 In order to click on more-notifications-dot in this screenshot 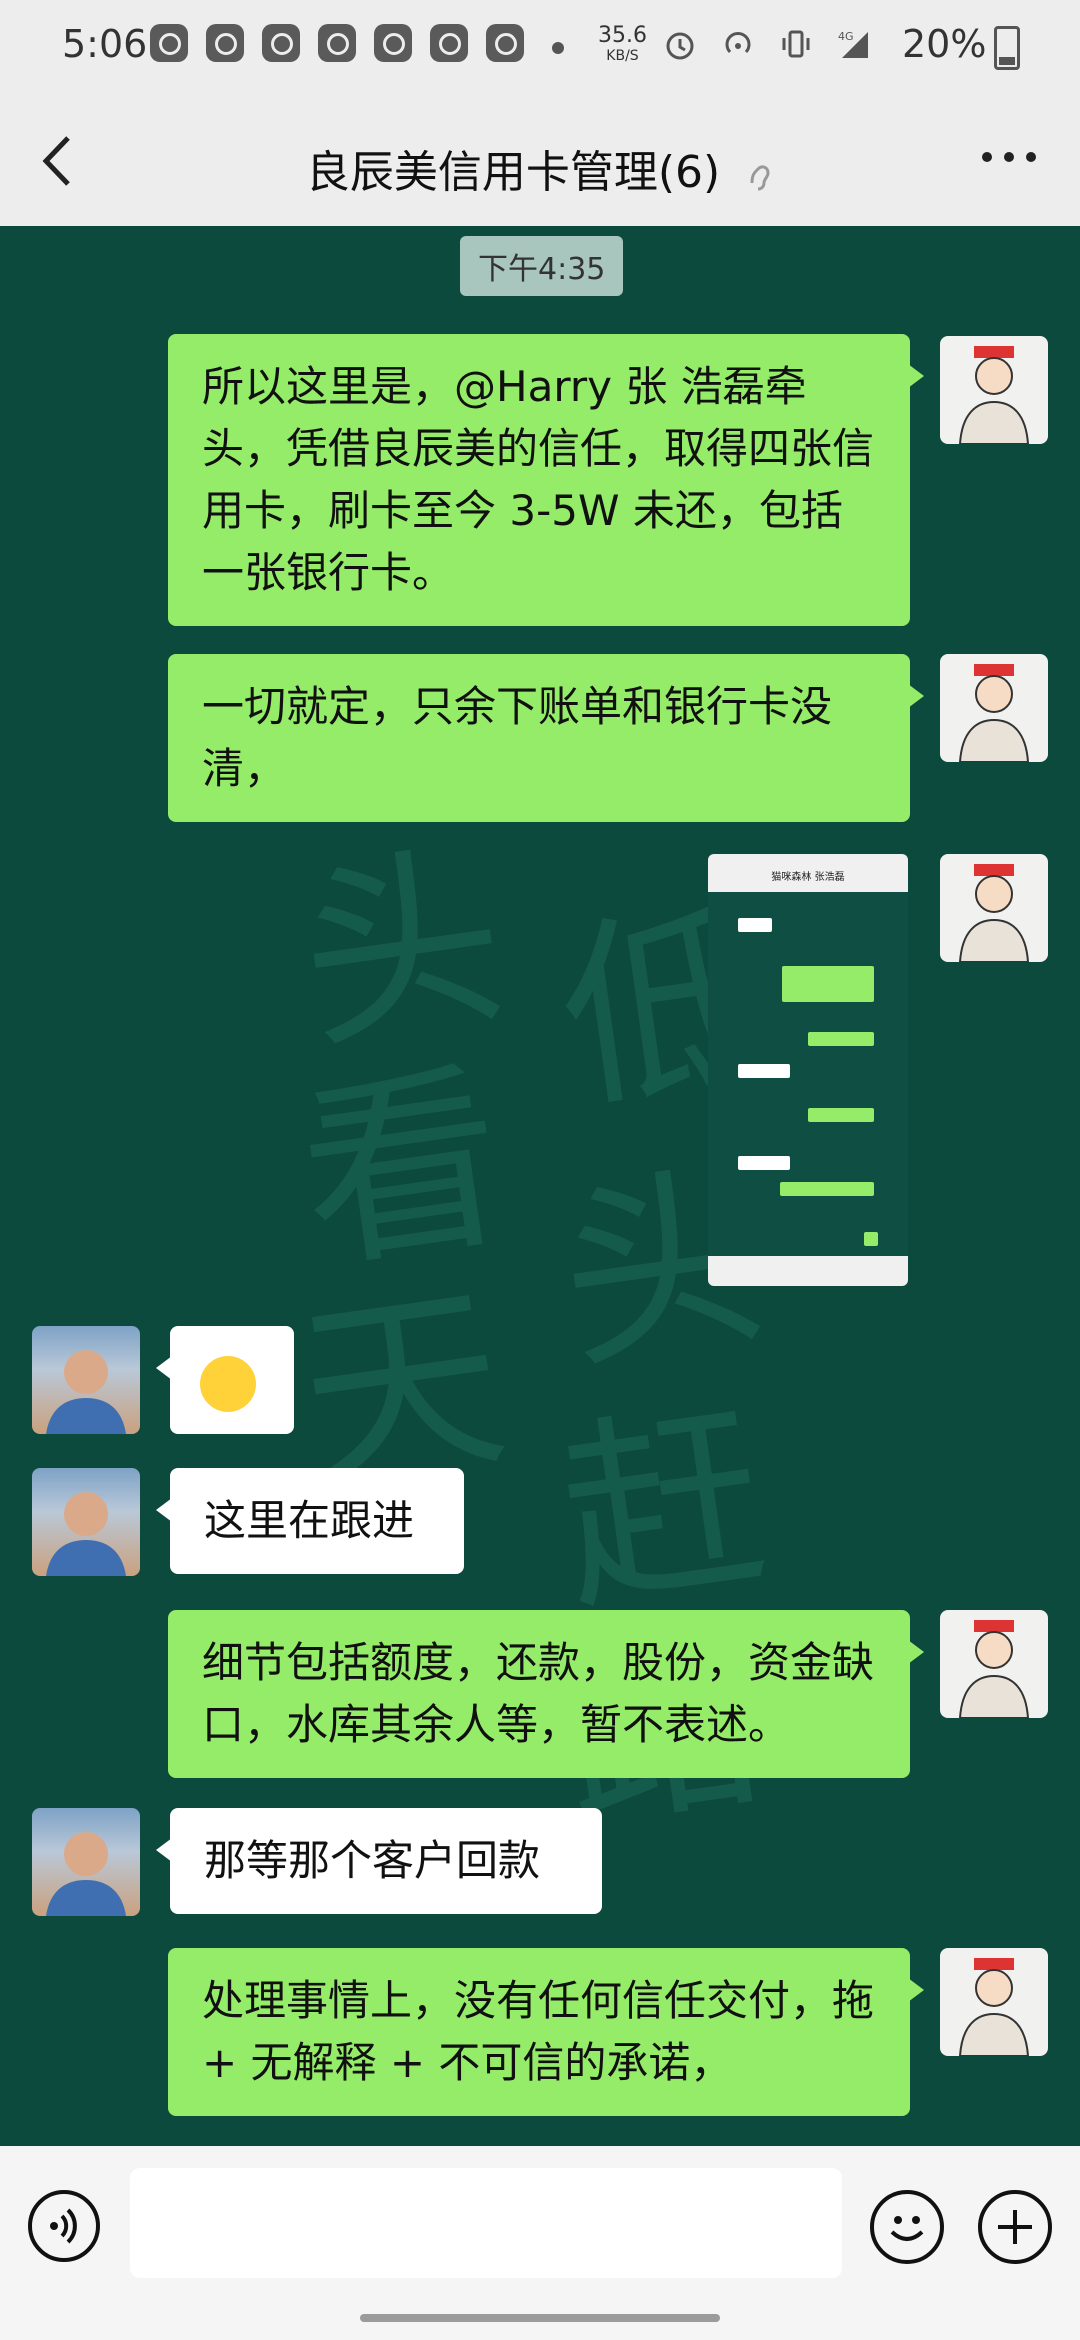, I will do `click(558, 48)`.